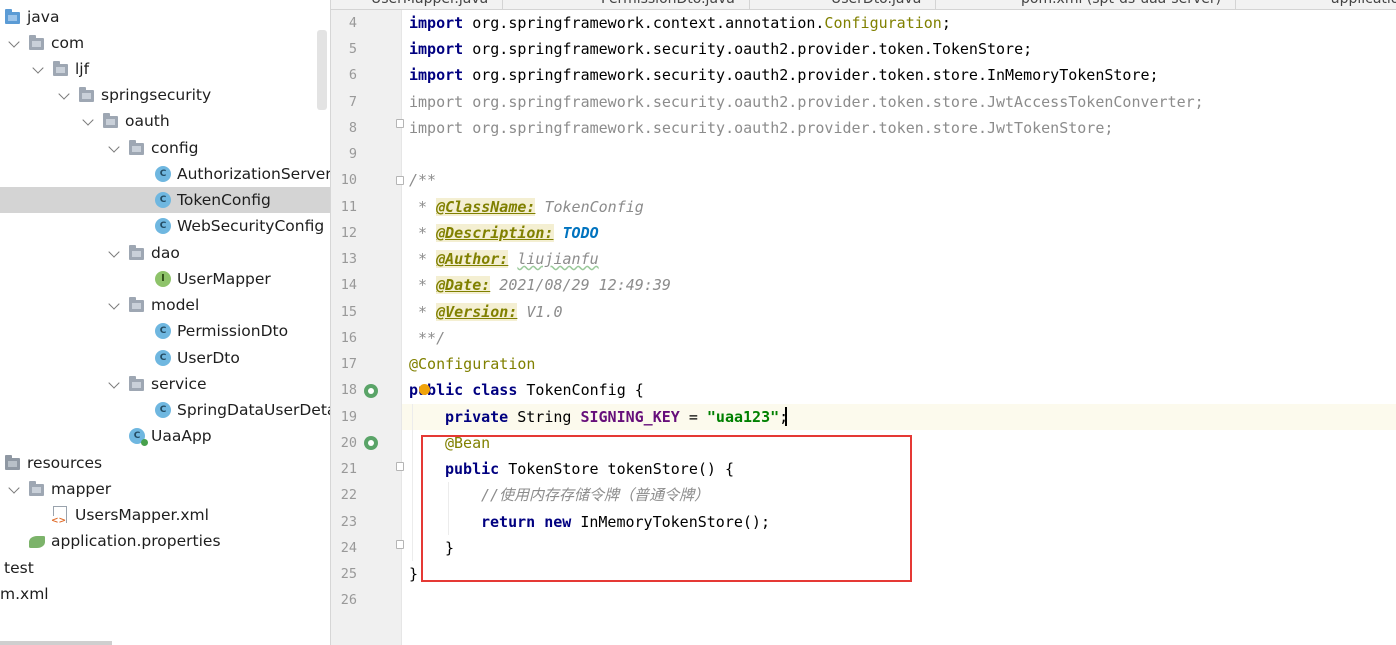  I want to click on code-line-25: }, so click(413, 574).